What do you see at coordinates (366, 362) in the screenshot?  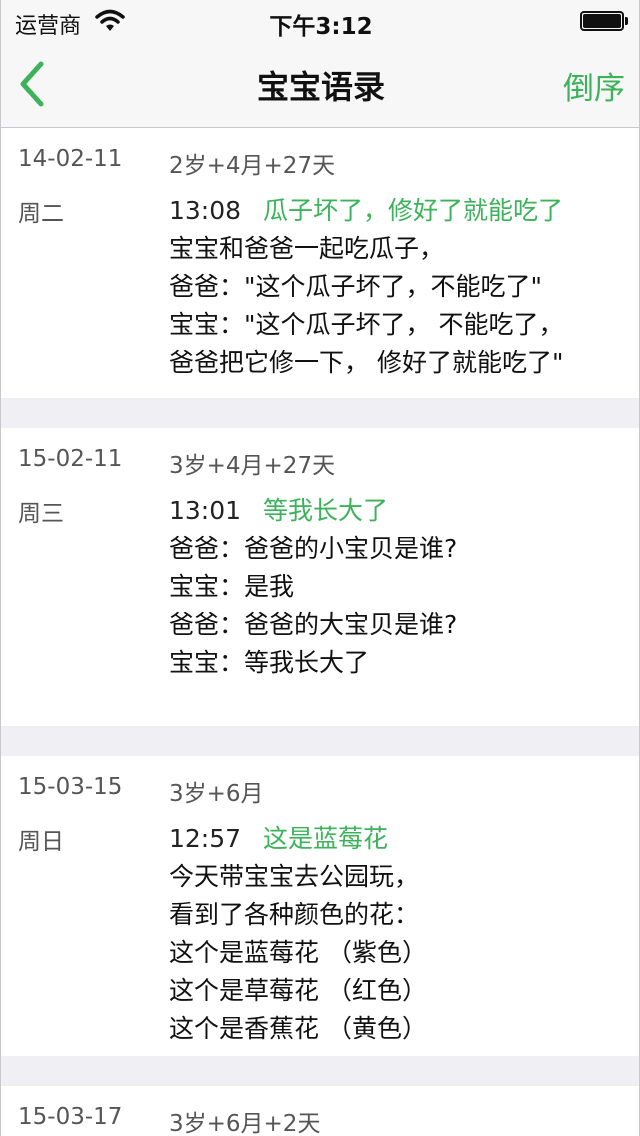 I see `entry-line: 爸爸把它修一下， 修好了就能吃了"` at bounding box center [366, 362].